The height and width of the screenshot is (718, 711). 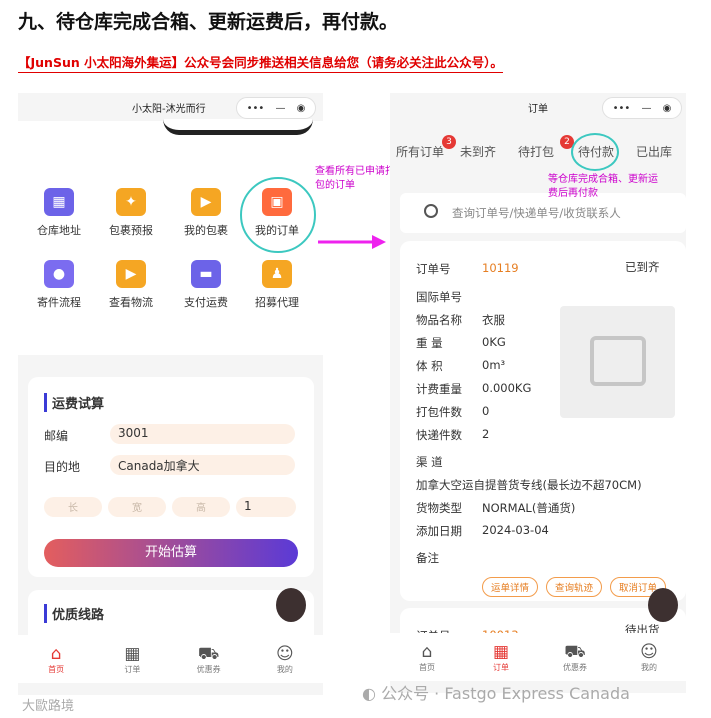 What do you see at coordinates (595, 152) in the screenshot?
I see `highlight-circle-to-pay` at bounding box center [595, 152].